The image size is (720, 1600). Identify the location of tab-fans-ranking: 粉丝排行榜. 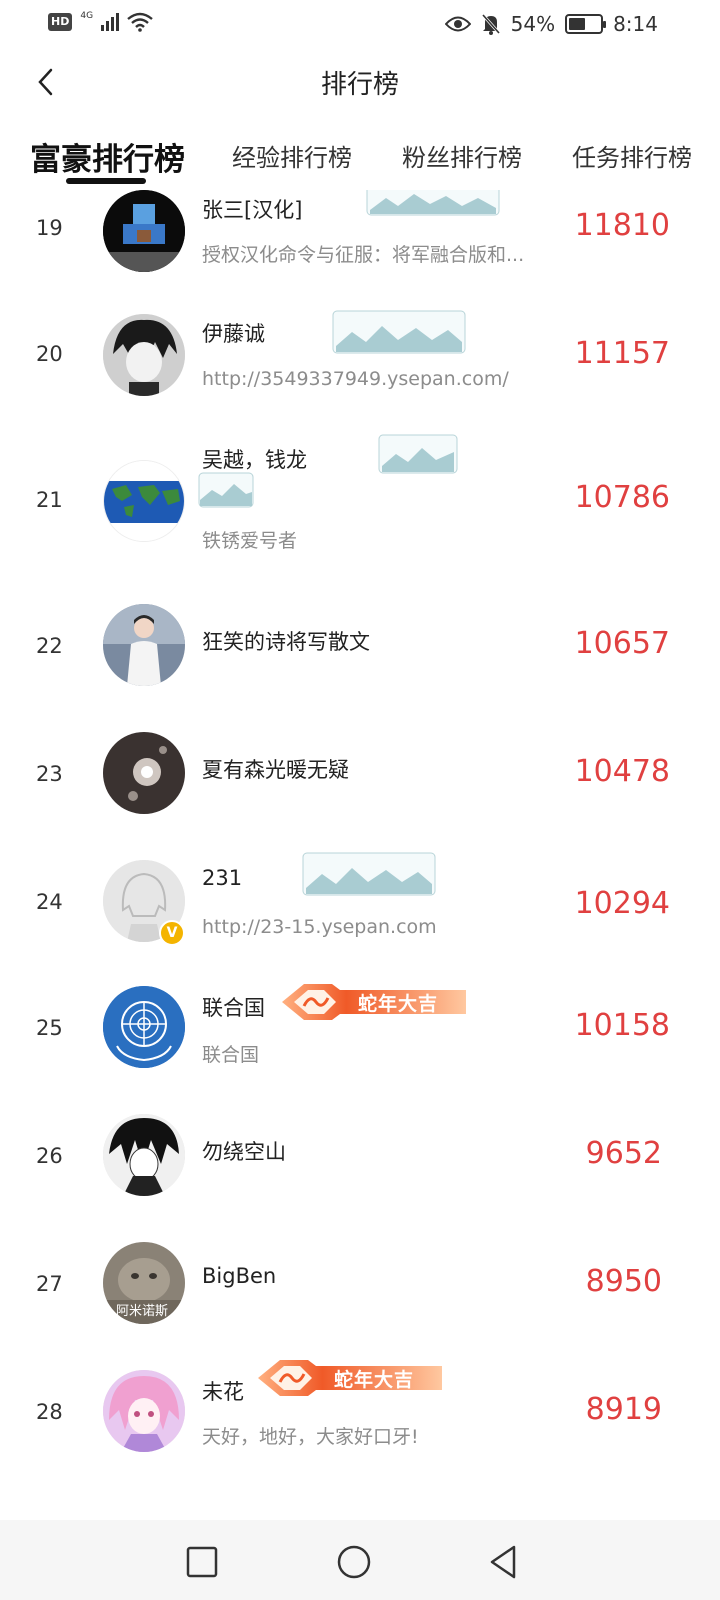
(462, 155).